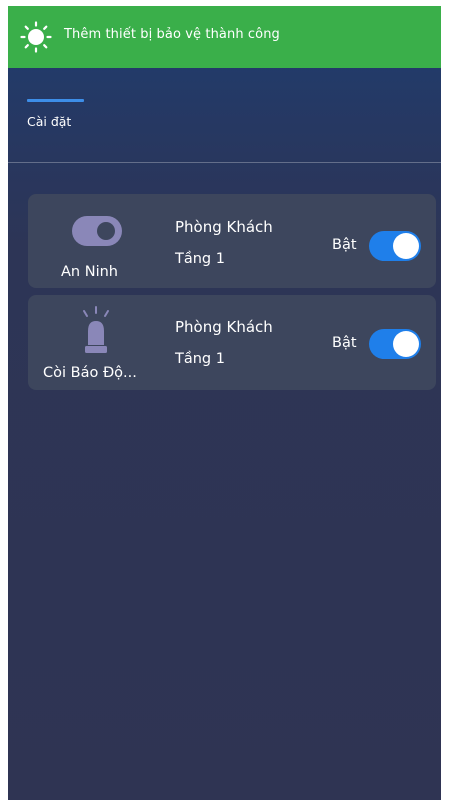 The height and width of the screenshot is (801, 449). What do you see at coordinates (89, 272) in the screenshot?
I see `device-name: An Ninh` at bounding box center [89, 272].